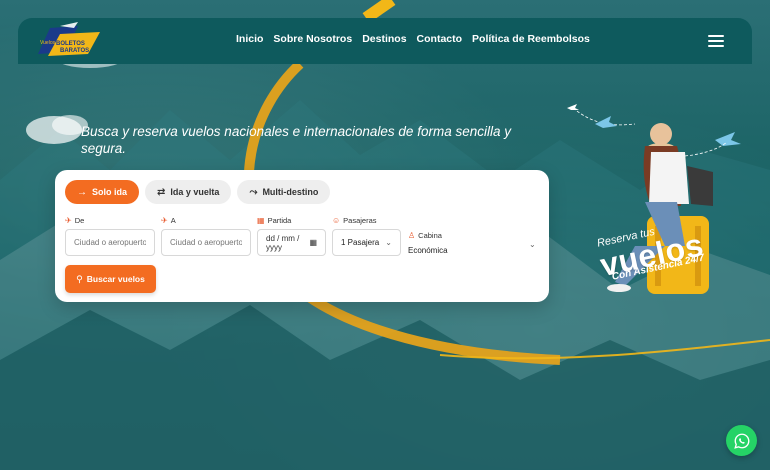 The image size is (770, 470). I want to click on nav-contacto: Contacto, so click(440, 39).